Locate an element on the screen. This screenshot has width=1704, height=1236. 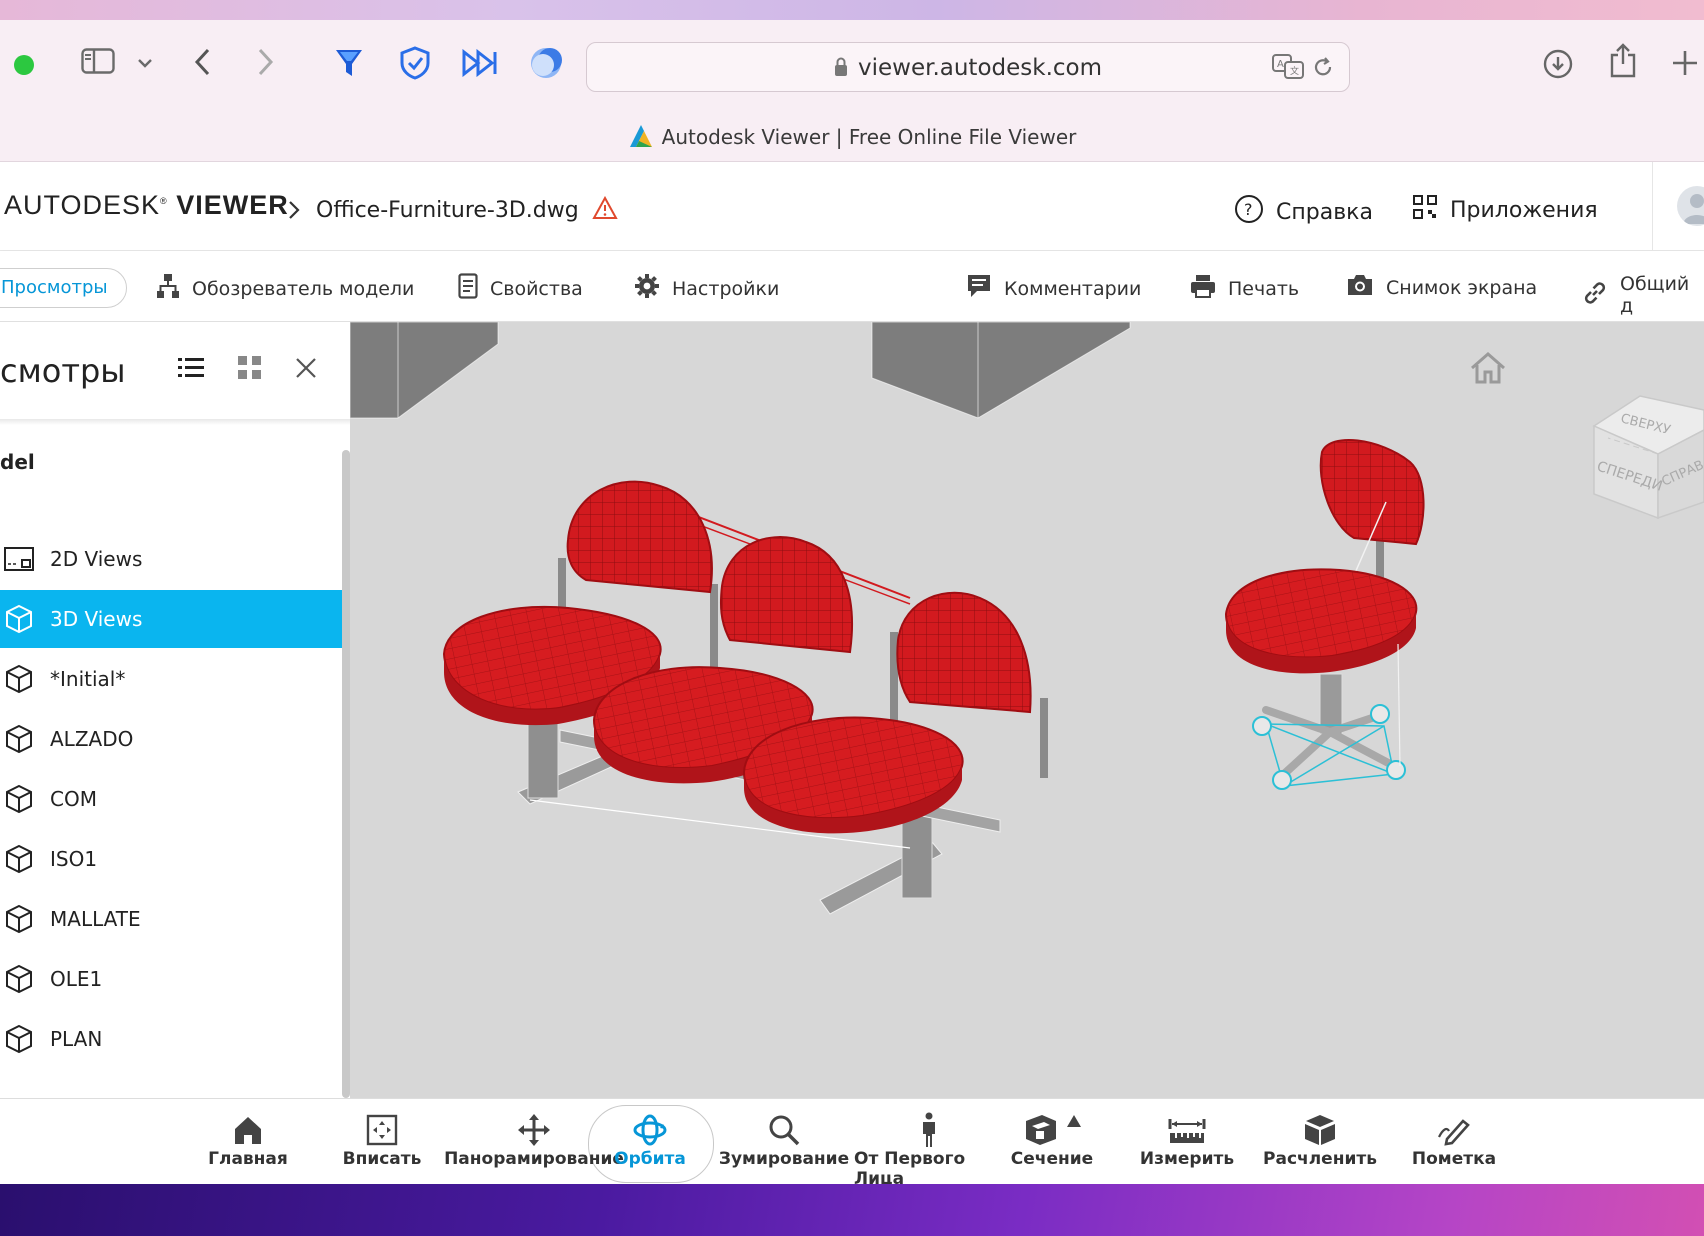
help-button: ? Справка is located at coordinates (1303, 212).